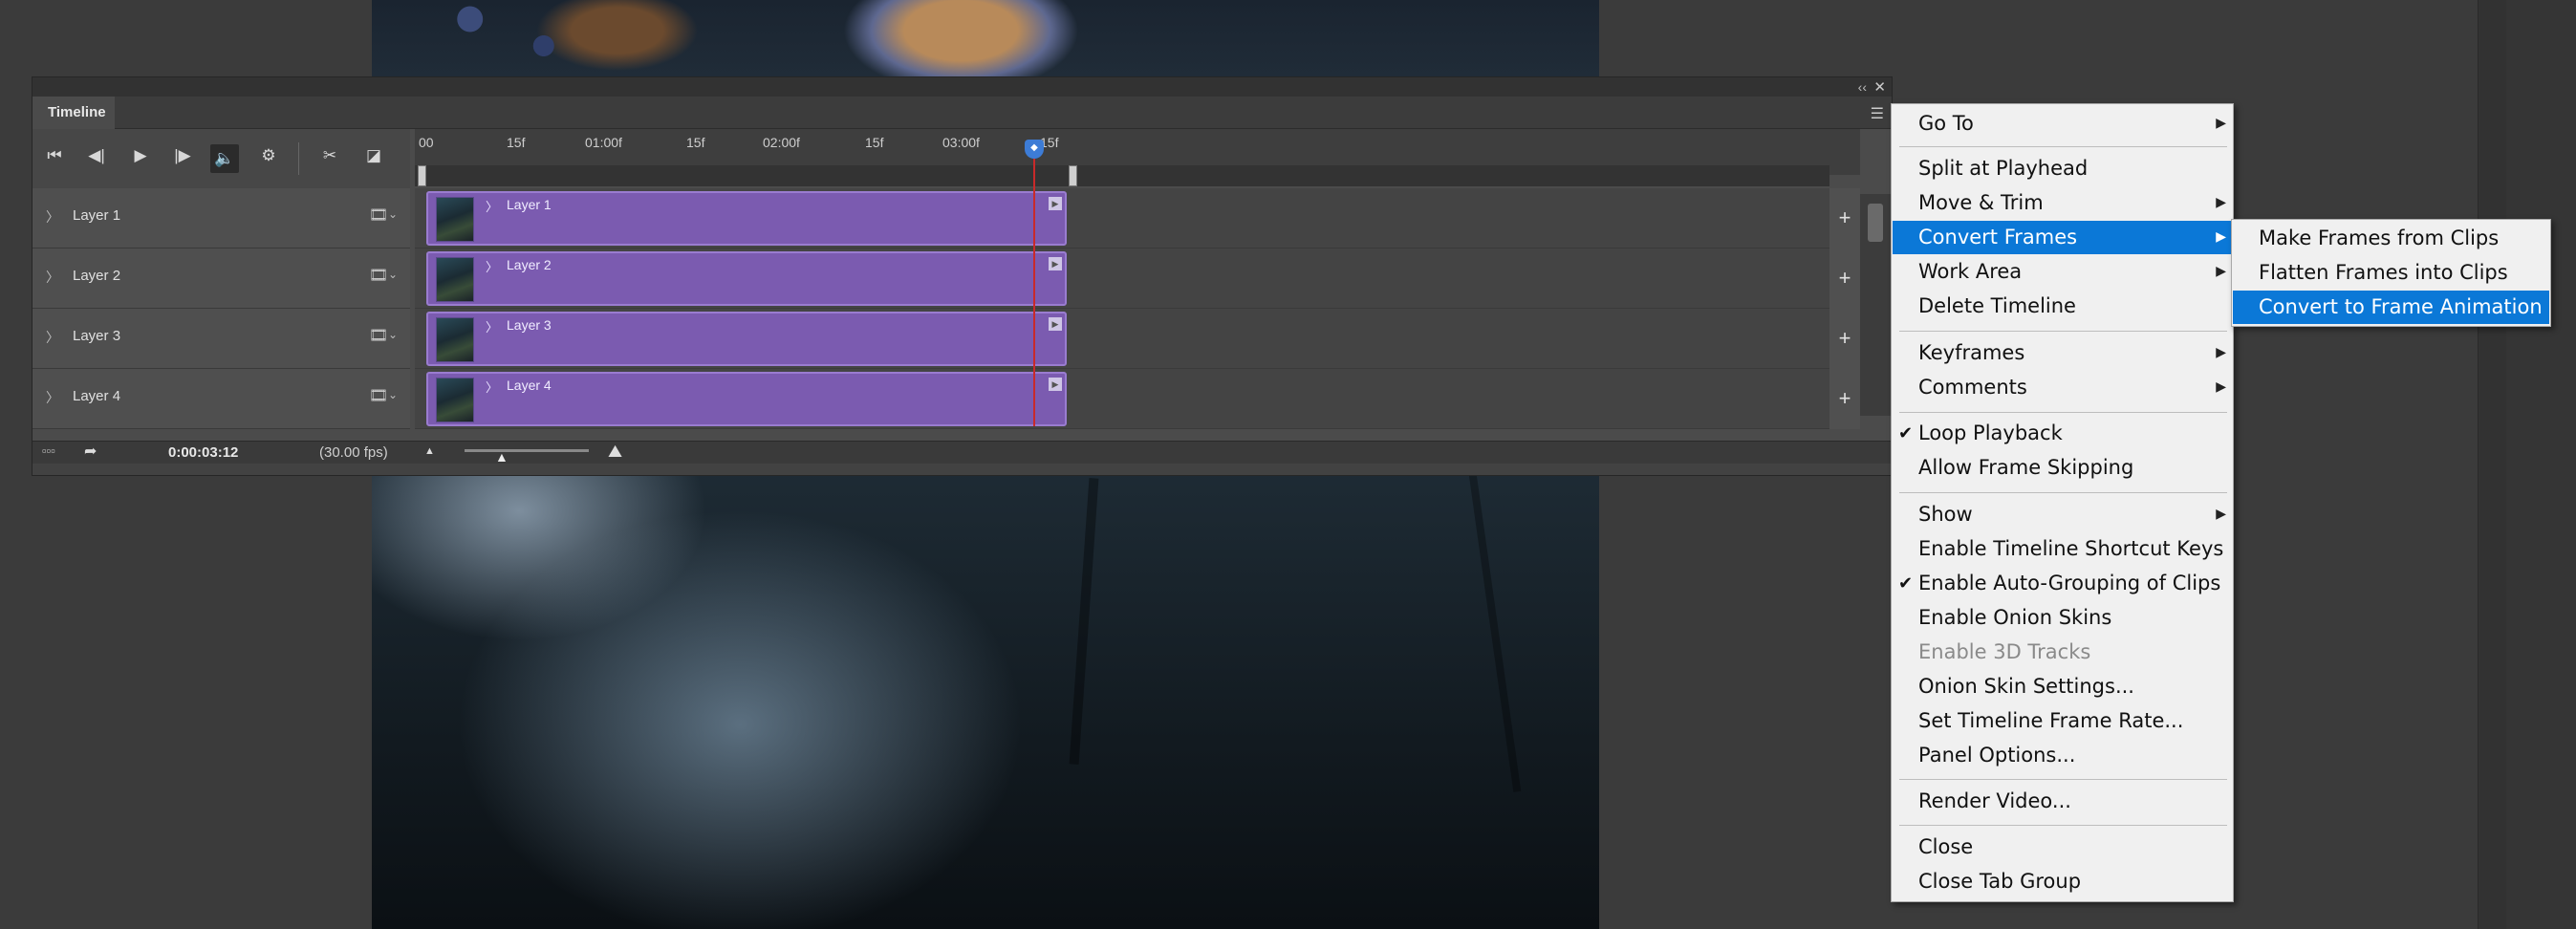  What do you see at coordinates (140, 155) in the screenshot?
I see `play-icon: ▶` at bounding box center [140, 155].